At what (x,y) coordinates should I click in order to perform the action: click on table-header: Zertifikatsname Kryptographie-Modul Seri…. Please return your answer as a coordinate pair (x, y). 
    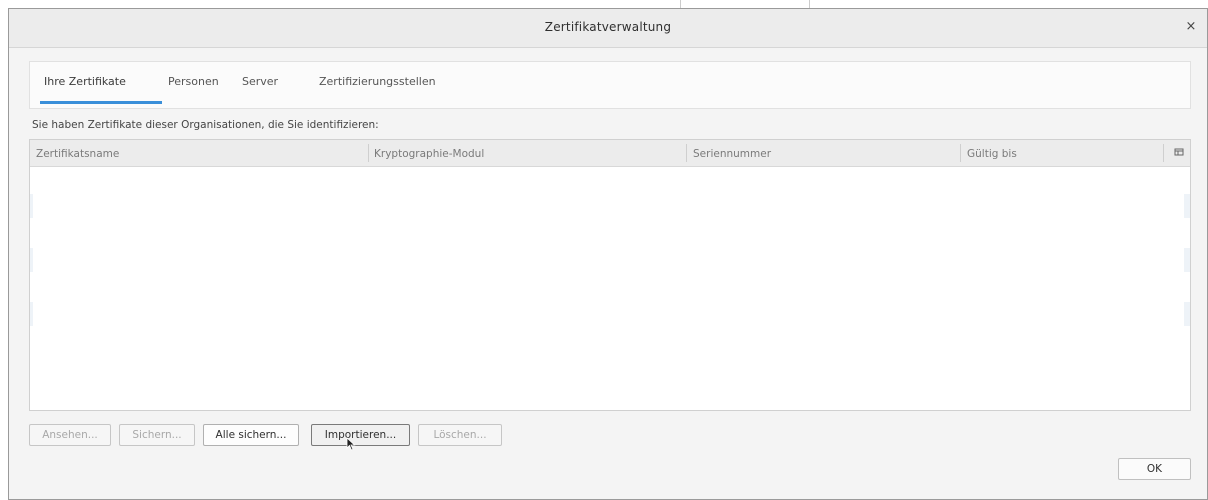
    Looking at the image, I should click on (610, 153).